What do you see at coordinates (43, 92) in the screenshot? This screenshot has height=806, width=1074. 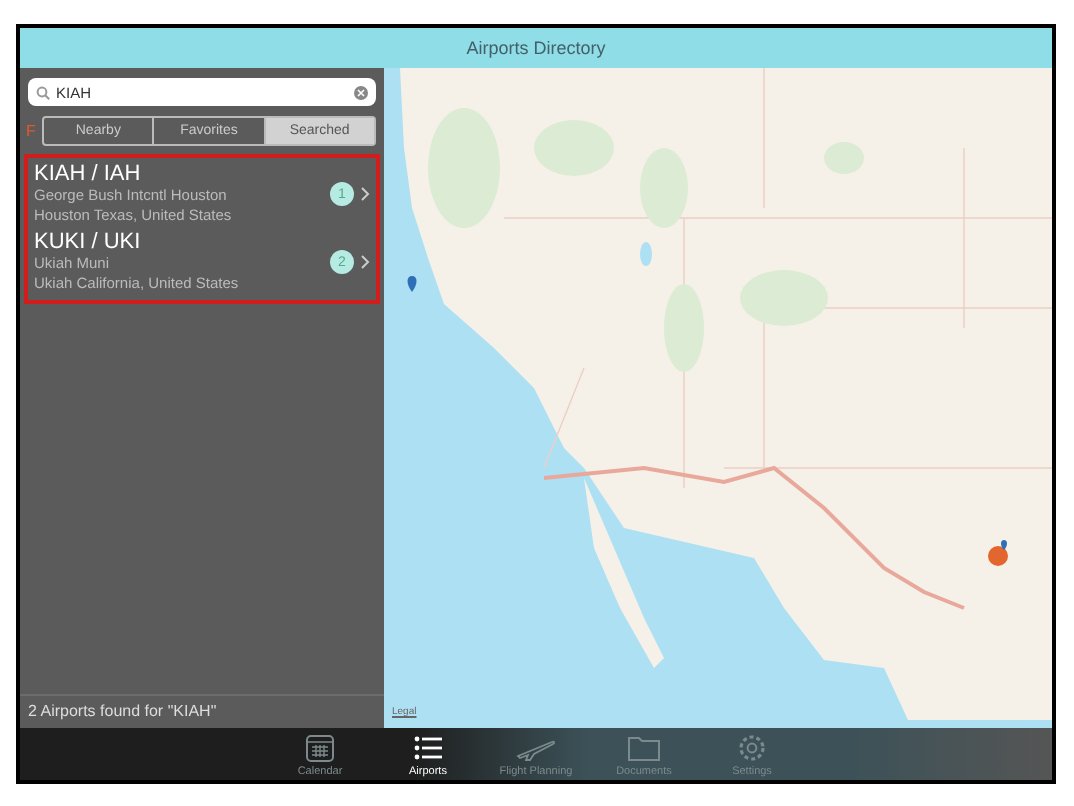 I see `search-icon` at bounding box center [43, 92].